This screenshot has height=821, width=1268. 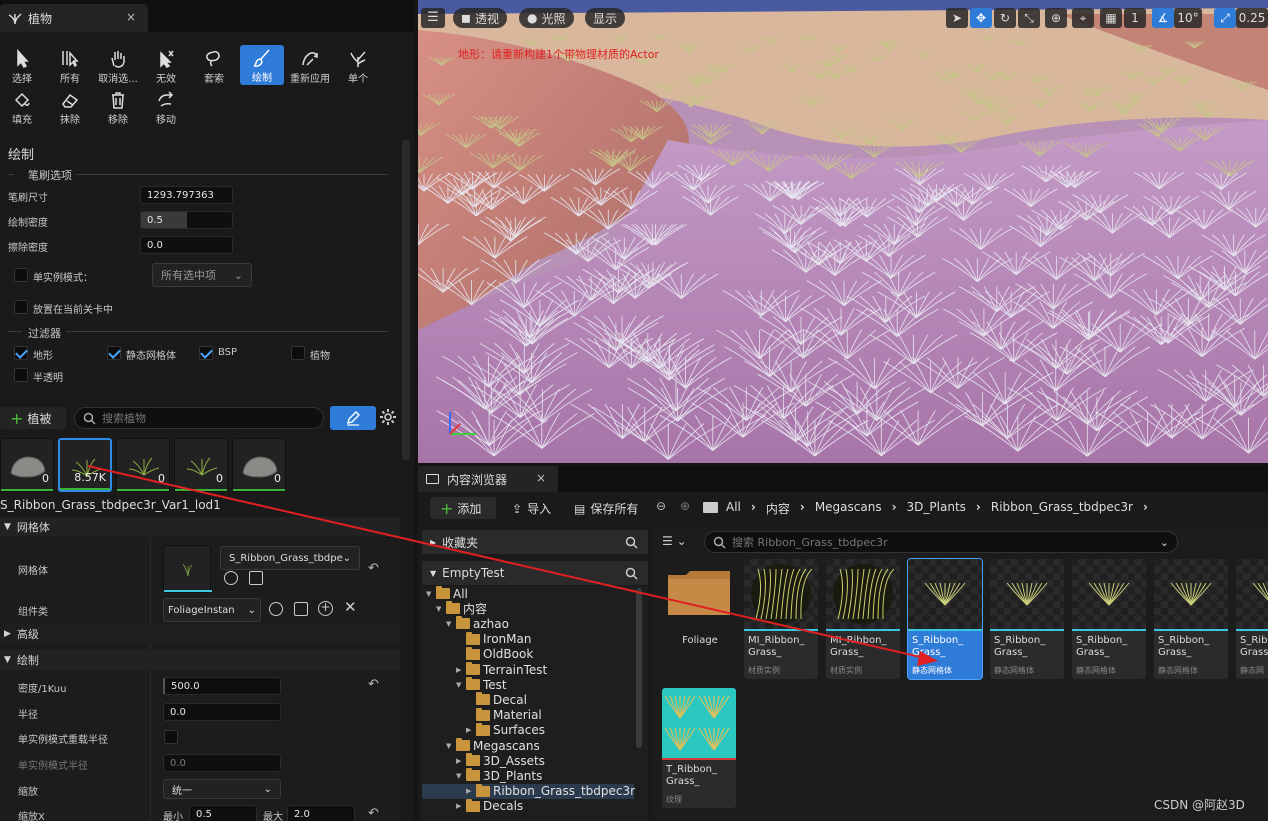 What do you see at coordinates (606, 508) in the screenshot?
I see `save-all-button: ▤ 保存所有` at bounding box center [606, 508].